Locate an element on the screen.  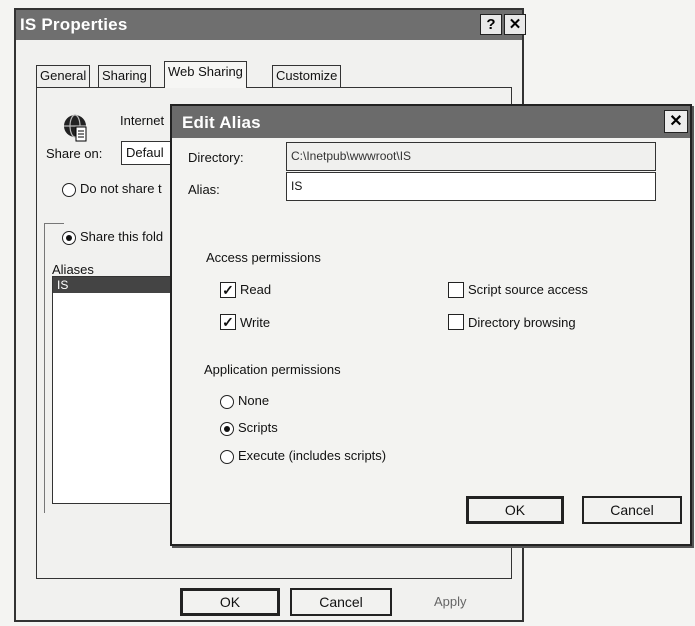
iis-globe-icon is located at coordinates (75, 128).